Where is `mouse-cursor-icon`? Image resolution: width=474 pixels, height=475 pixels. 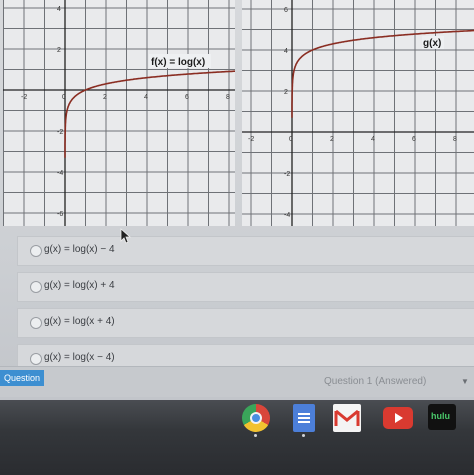
mouse-cursor-icon is located at coordinates (126, 236).